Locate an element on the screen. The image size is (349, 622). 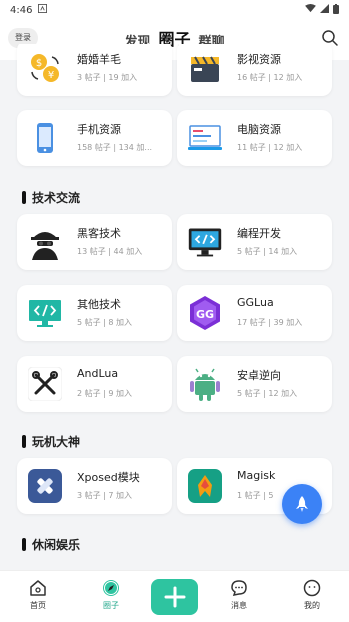
nav-label: 圈子 is located at coordinates (111, 605).